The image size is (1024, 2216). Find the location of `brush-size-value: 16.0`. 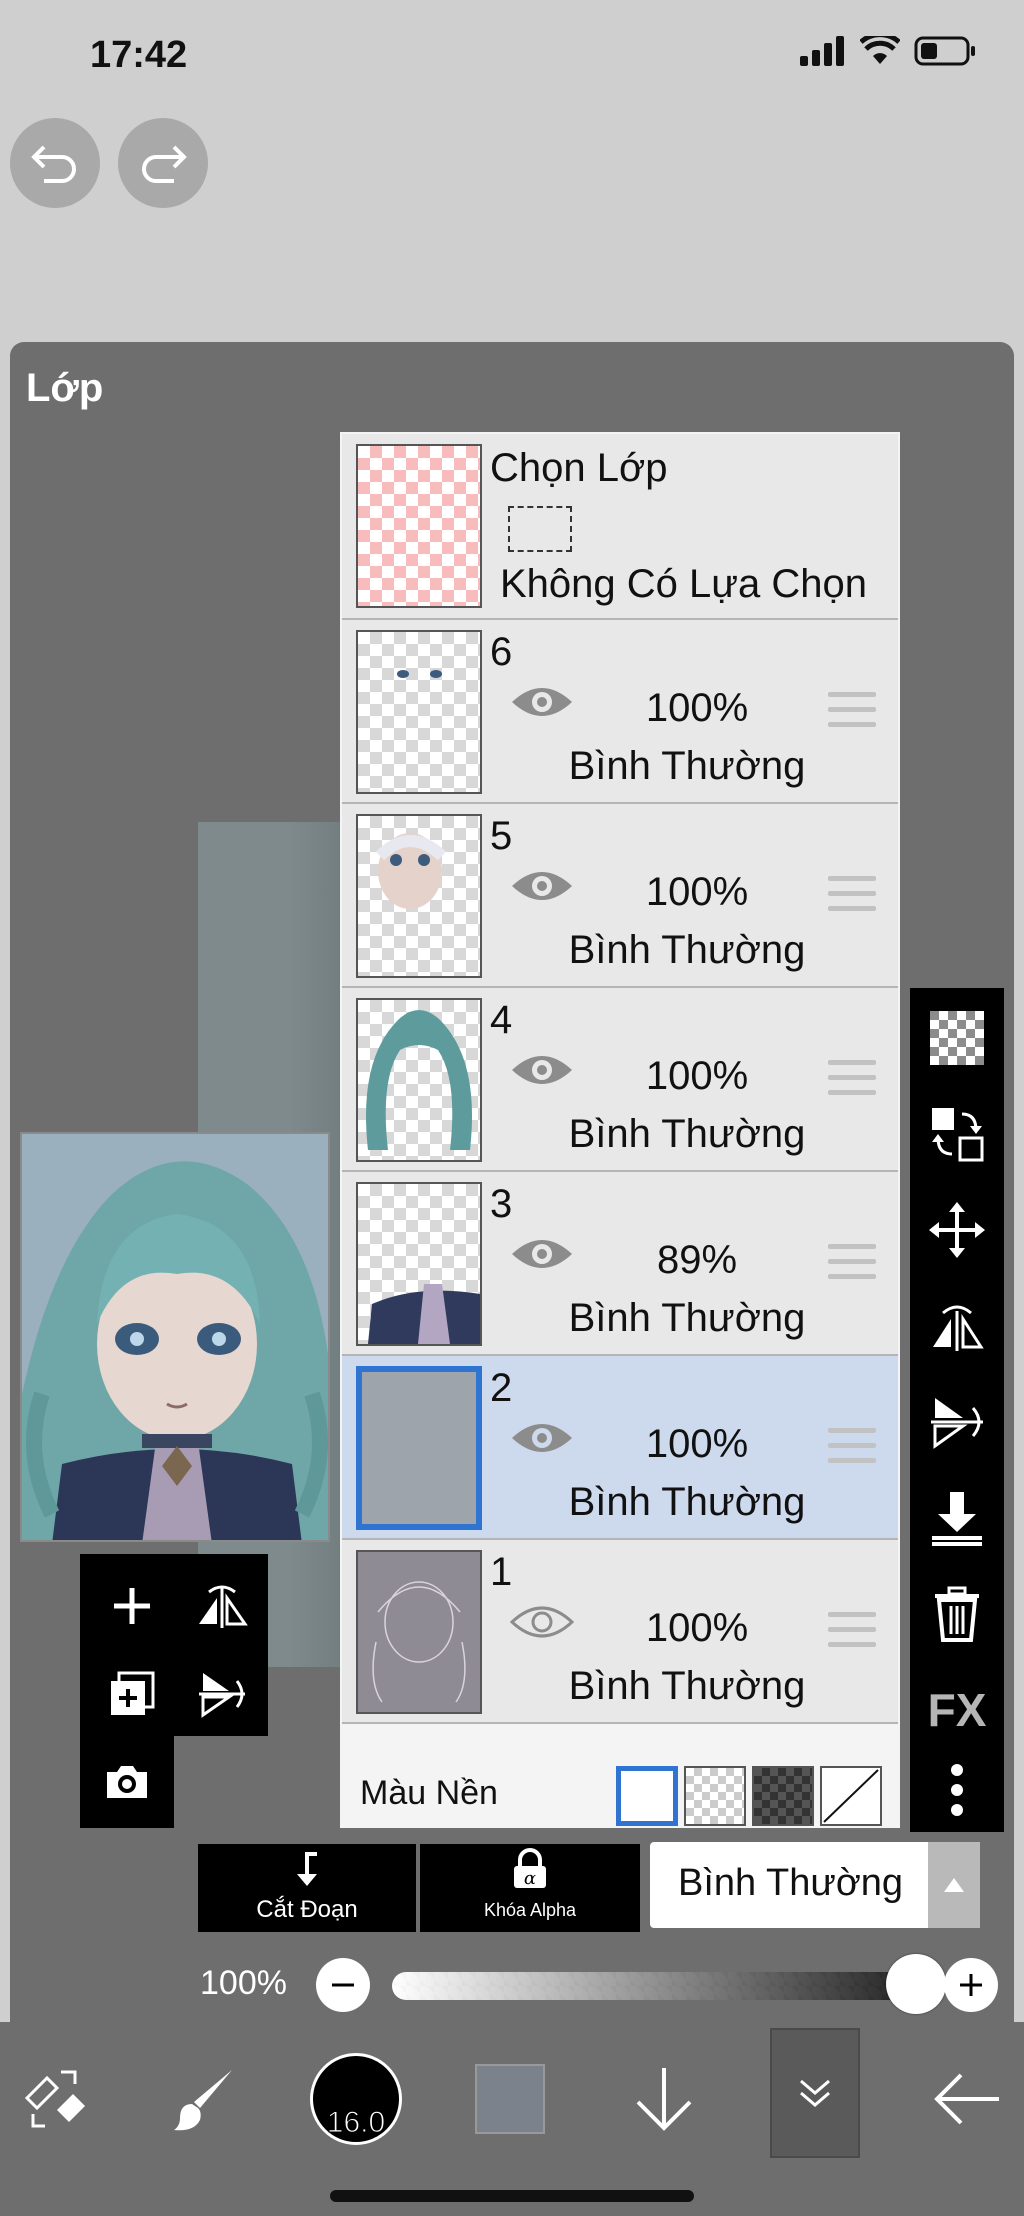

brush-size-value: 16.0 is located at coordinates (356, 2123).